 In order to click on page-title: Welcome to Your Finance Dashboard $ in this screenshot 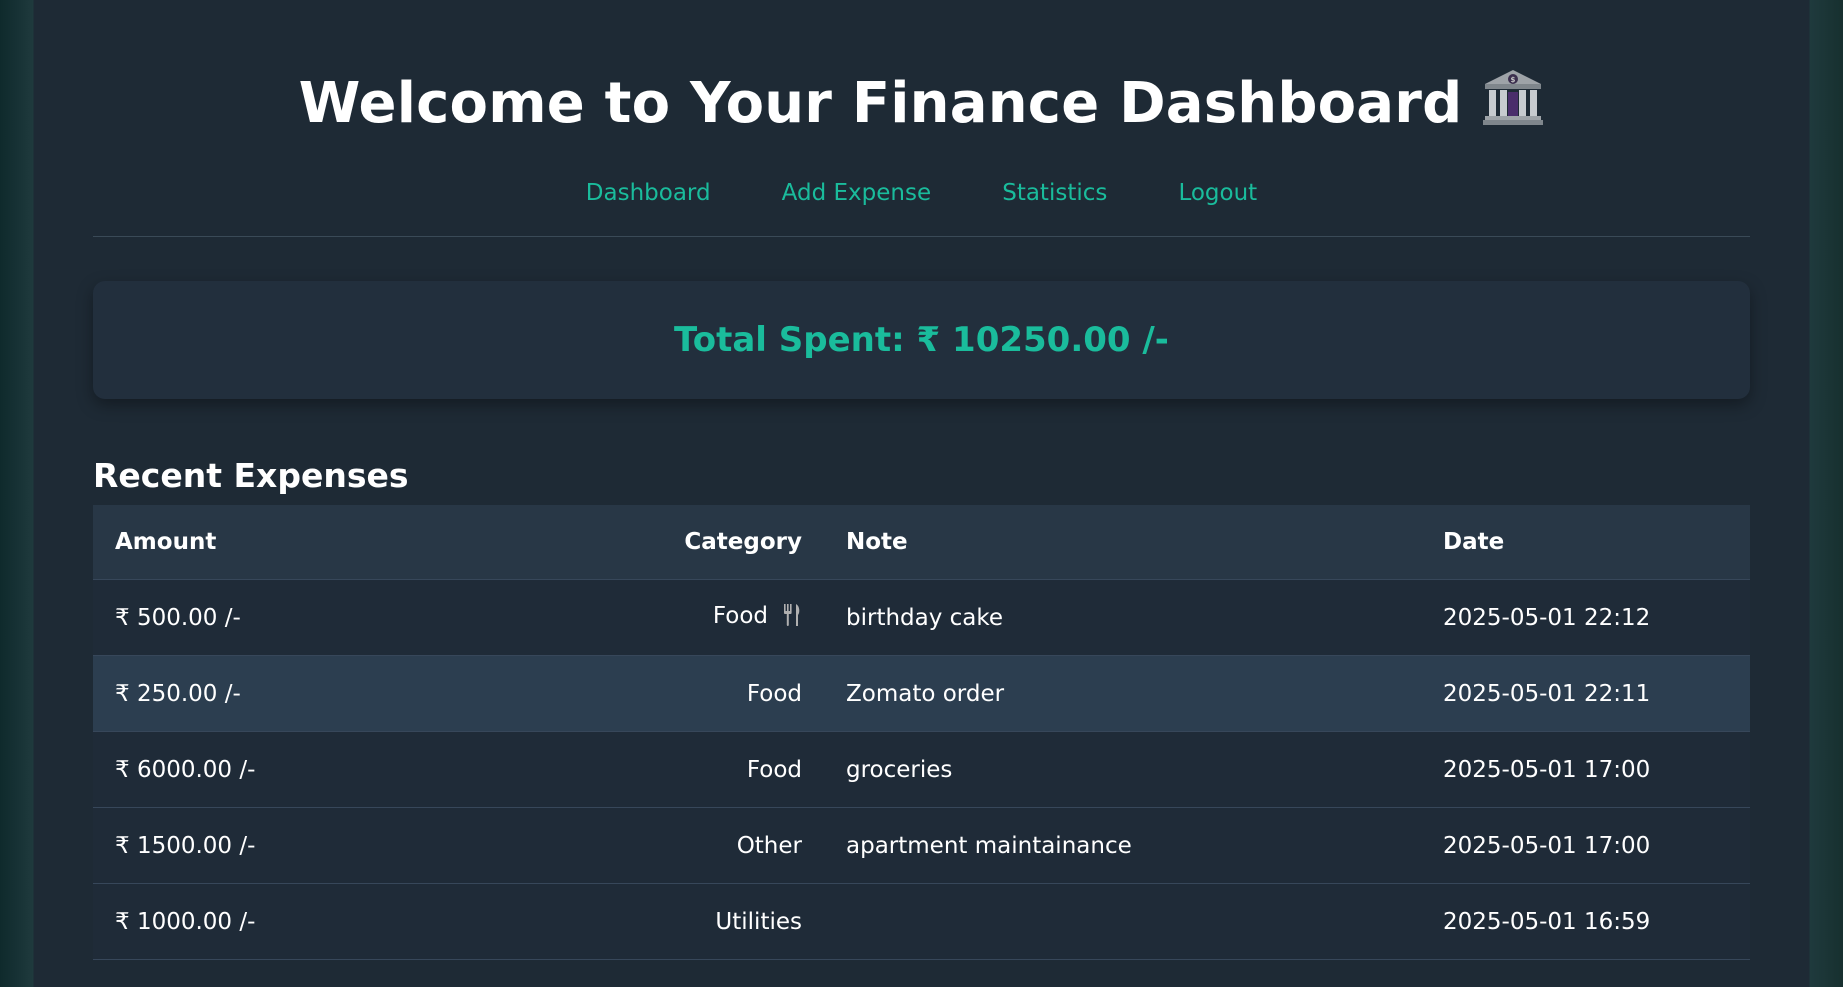, I will do `click(921, 73)`.